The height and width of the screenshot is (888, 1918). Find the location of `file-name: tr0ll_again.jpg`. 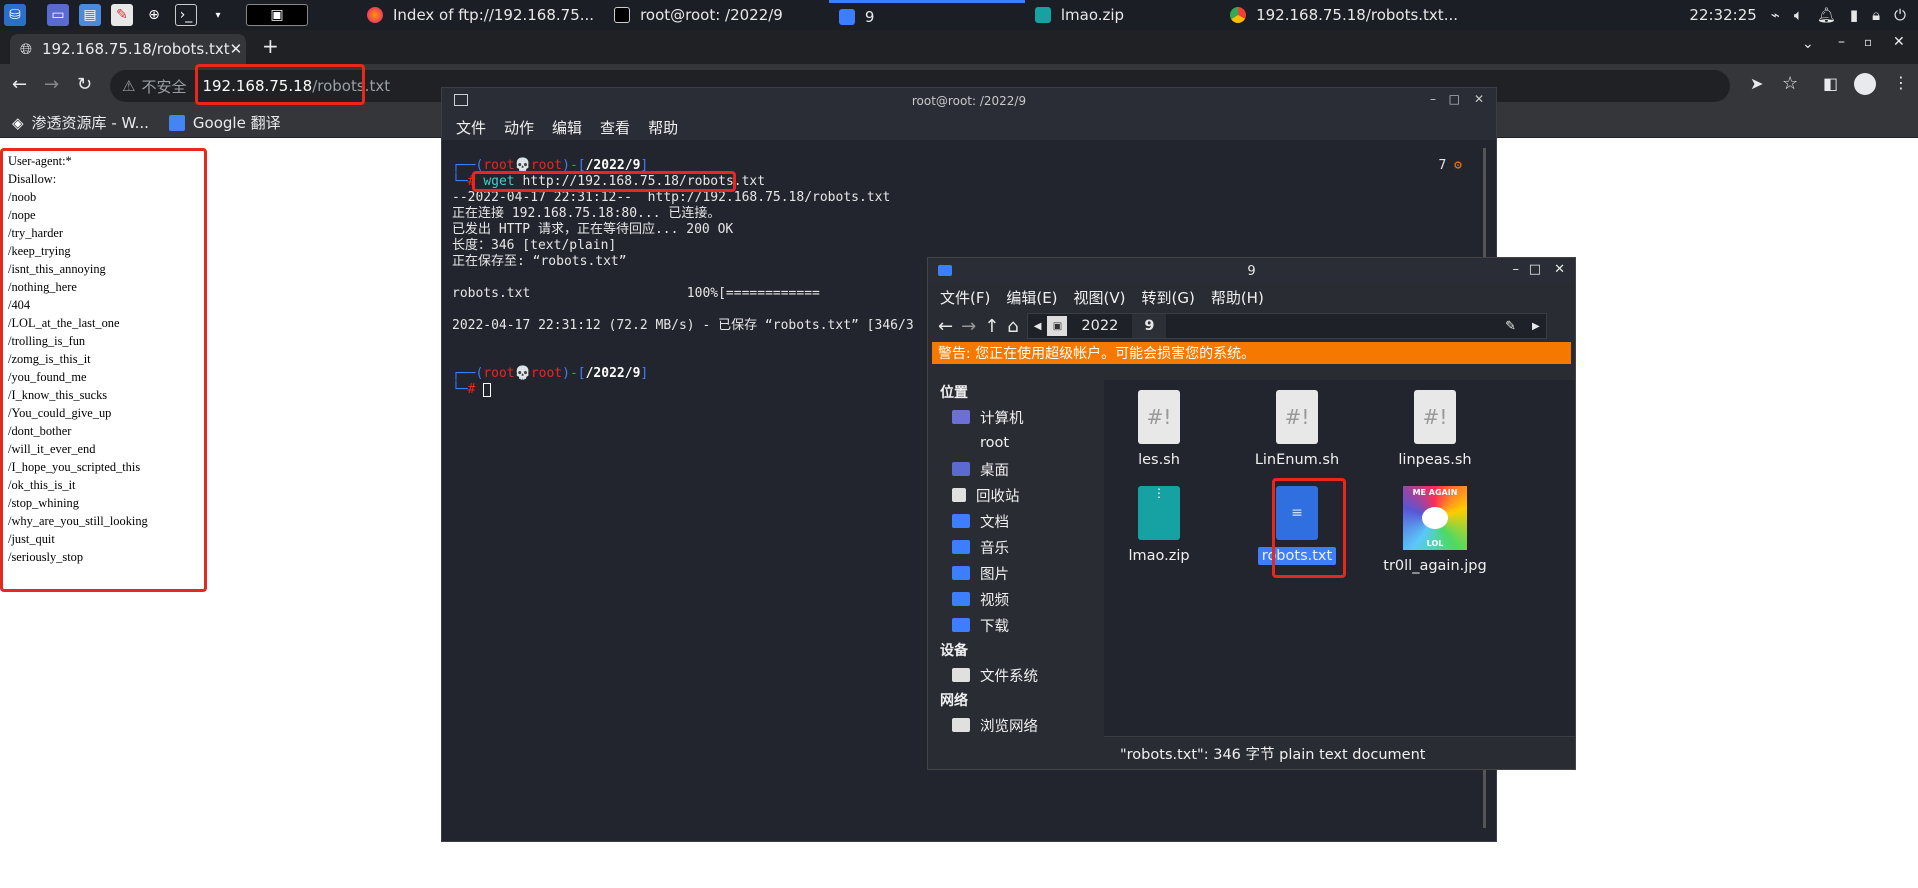

file-name: tr0ll_again.jpg is located at coordinates (1435, 566).